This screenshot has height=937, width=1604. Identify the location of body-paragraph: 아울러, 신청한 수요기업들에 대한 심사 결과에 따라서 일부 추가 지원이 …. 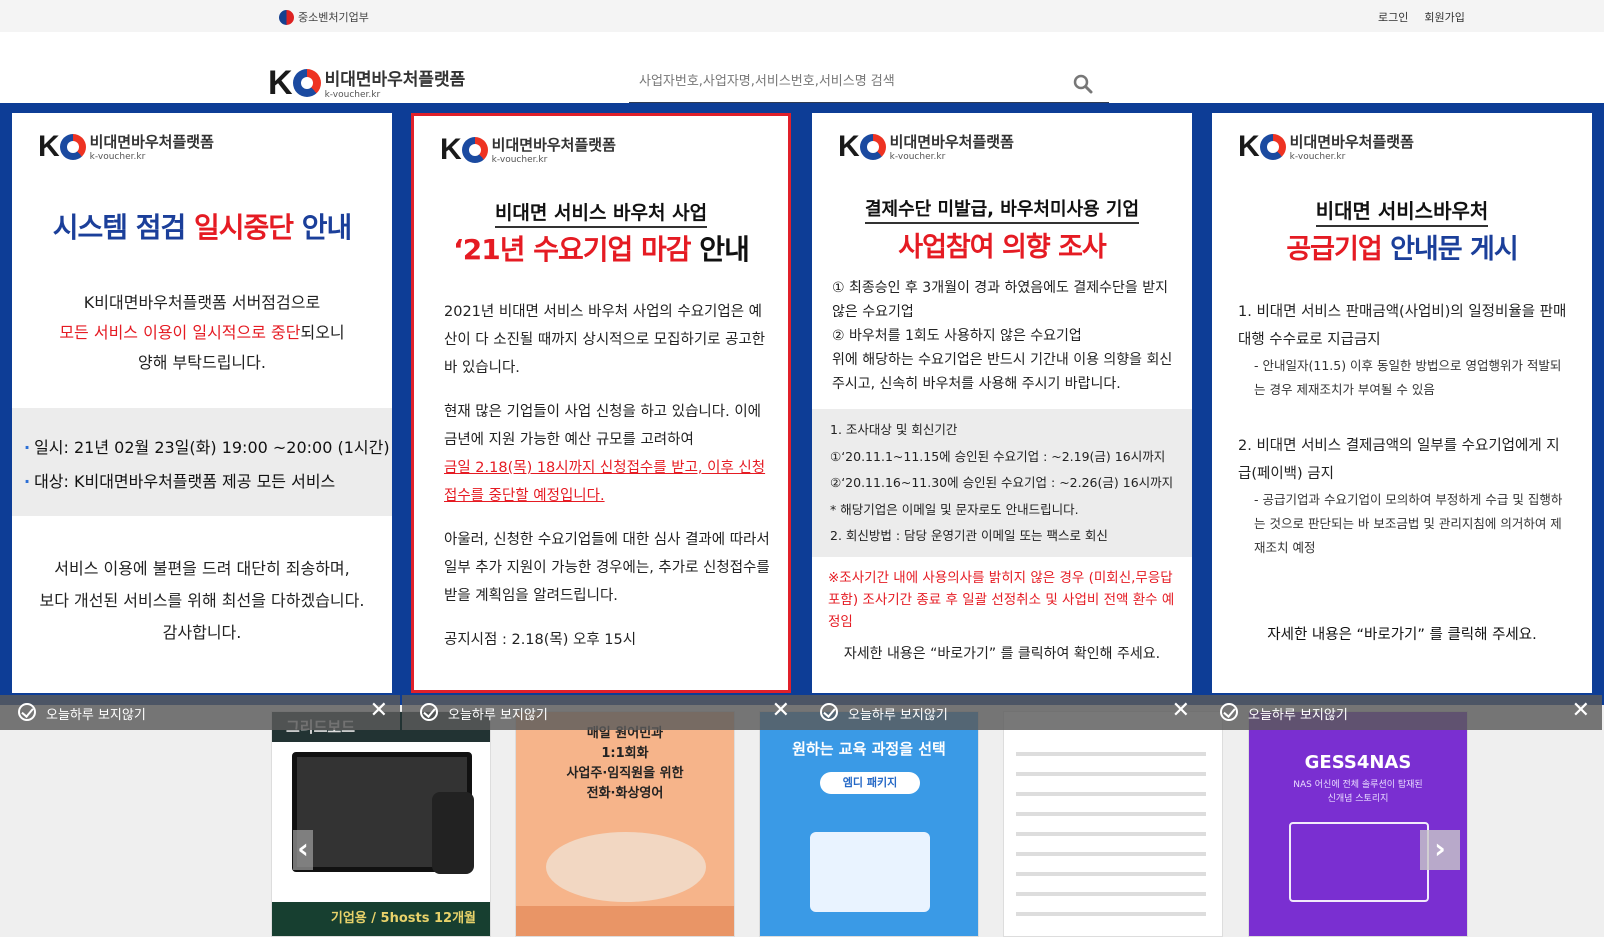
(607, 568).